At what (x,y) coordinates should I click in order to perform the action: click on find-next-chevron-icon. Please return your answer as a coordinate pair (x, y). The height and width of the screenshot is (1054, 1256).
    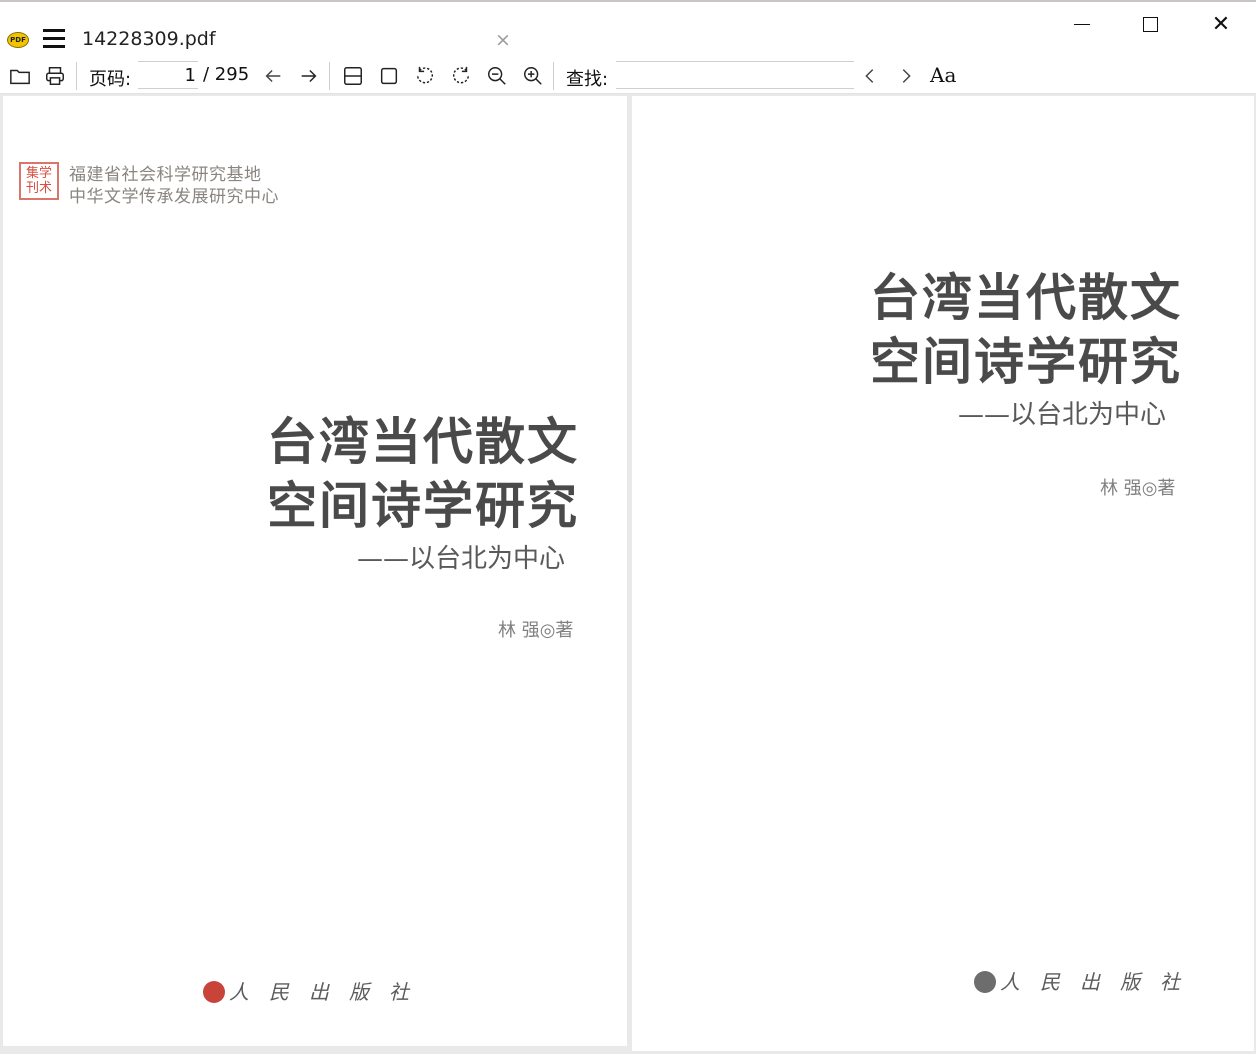
    Looking at the image, I should click on (906, 76).